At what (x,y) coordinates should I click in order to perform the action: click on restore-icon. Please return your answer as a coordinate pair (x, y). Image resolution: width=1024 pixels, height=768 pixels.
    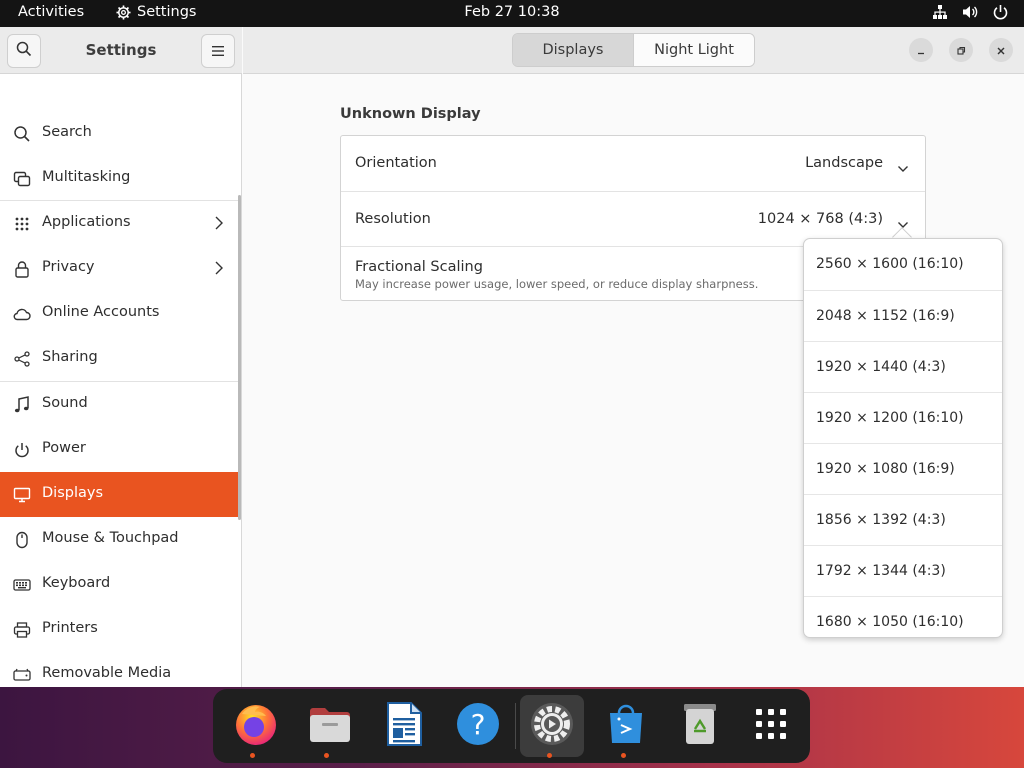
    Looking at the image, I should click on (961, 50).